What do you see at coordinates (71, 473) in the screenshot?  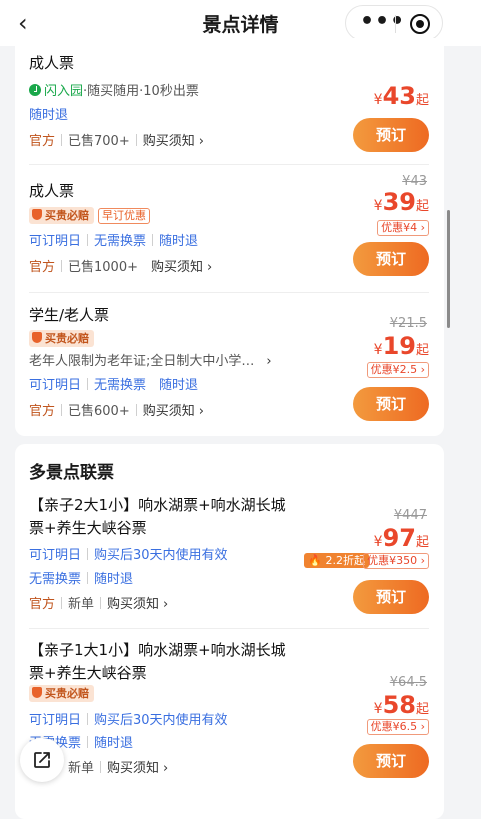 I see `section-title: 多景点联票` at bounding box center [71, 473].